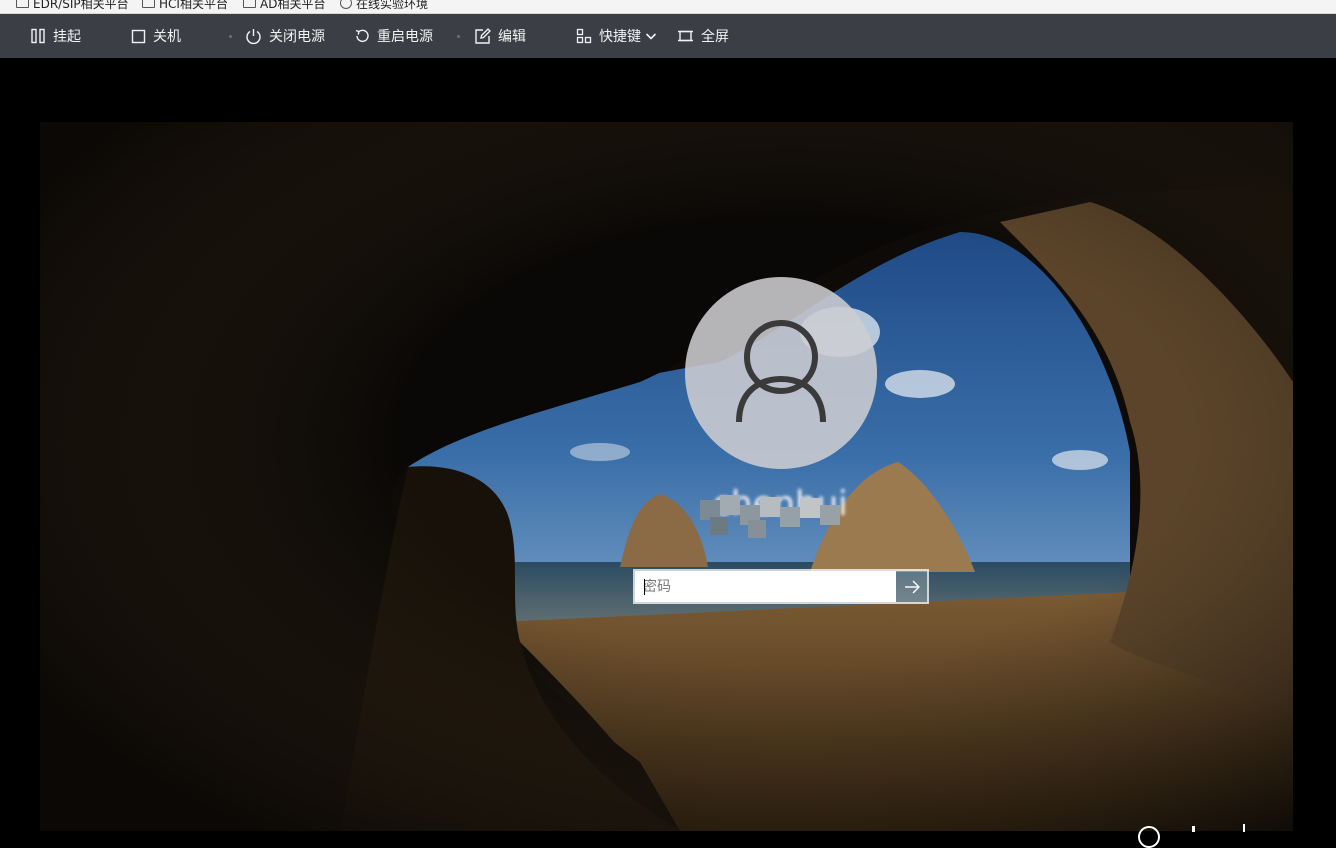  Describe the element at coordinates (362, 35) in the screenshot. I see `restart-icon` at that location.